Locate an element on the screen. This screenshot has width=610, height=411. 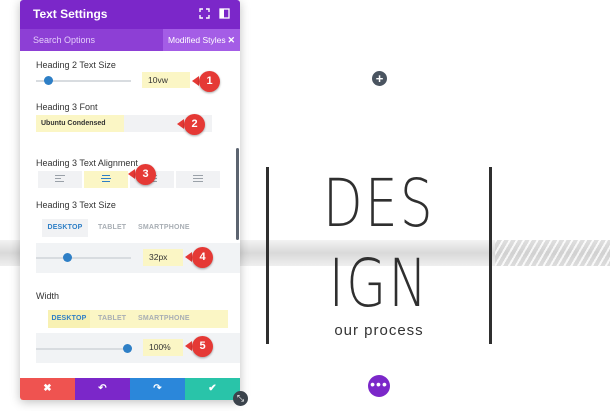
expand-icon is located at coordinates (204, 14).